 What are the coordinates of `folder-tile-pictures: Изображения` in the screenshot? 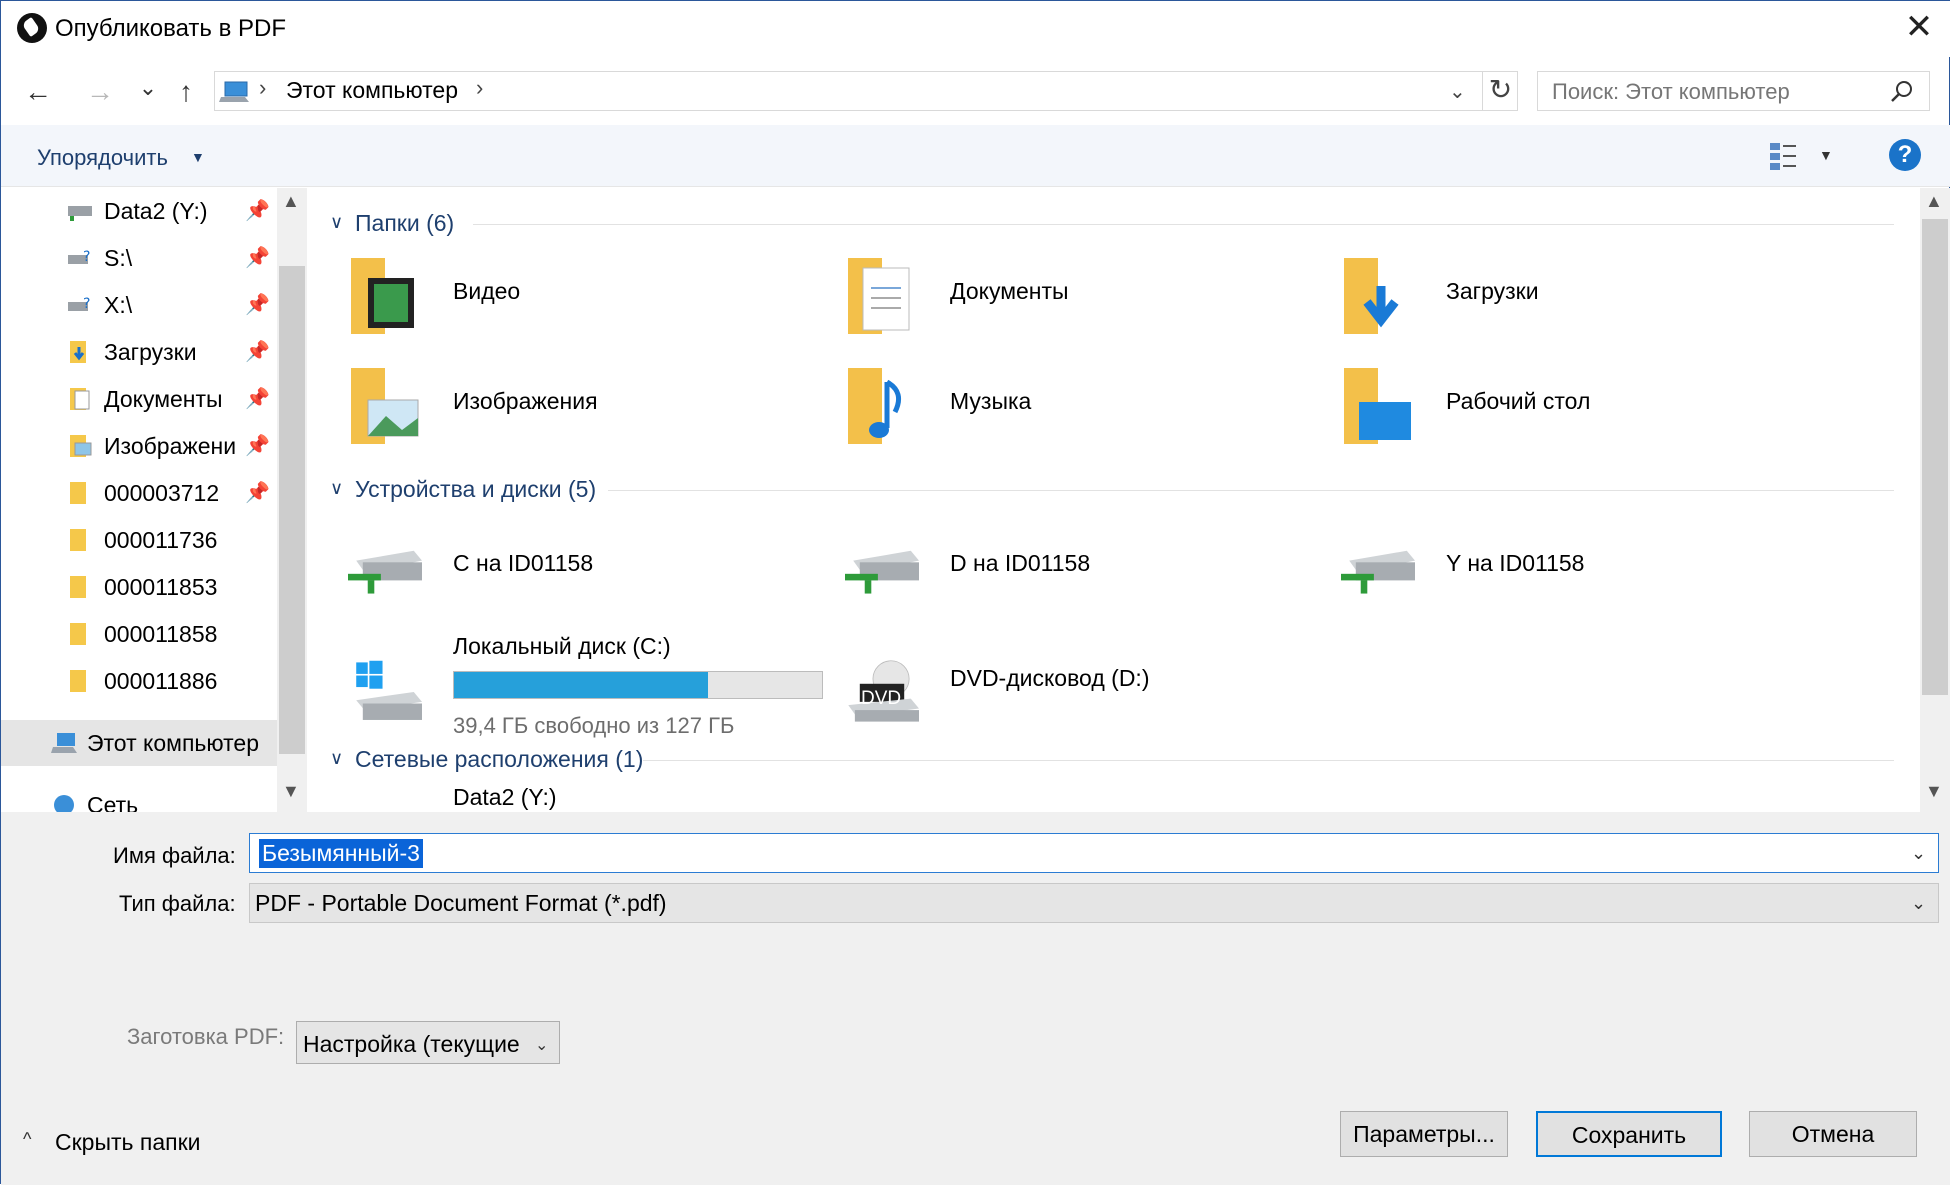 It's located at (548, 408).